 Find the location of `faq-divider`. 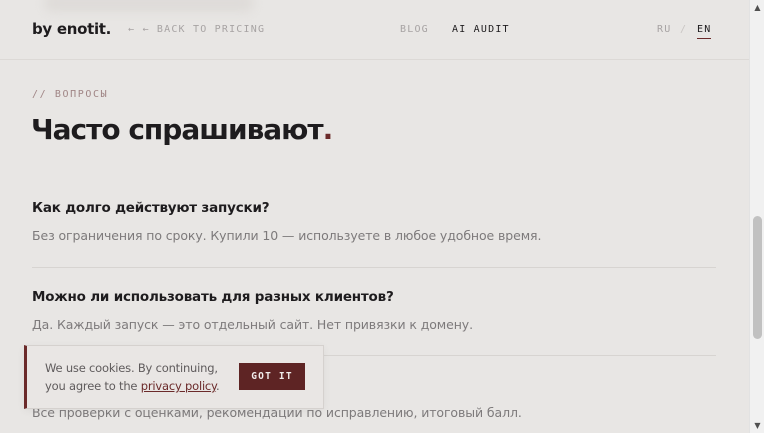

faq-divider is located at coordinates (374, 267).